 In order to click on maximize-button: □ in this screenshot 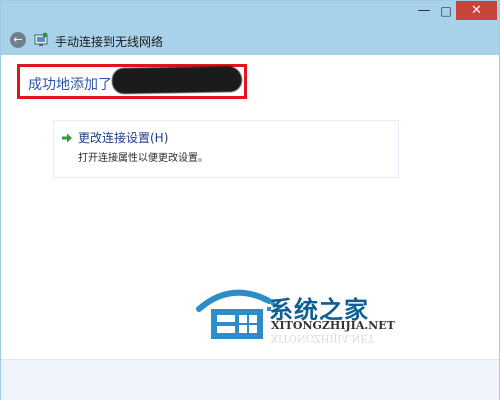, I will do `click(446, 11)`.